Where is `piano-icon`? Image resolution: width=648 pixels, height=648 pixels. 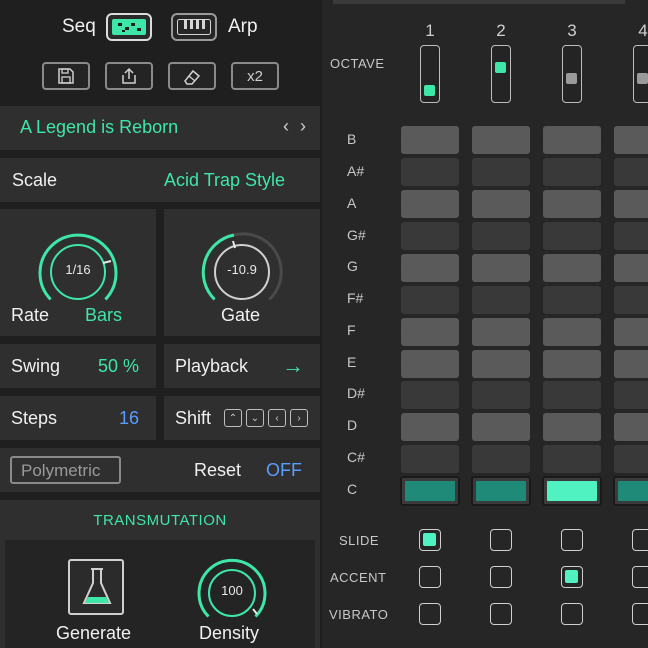 piano-icon is located at coordinates (194, 27).